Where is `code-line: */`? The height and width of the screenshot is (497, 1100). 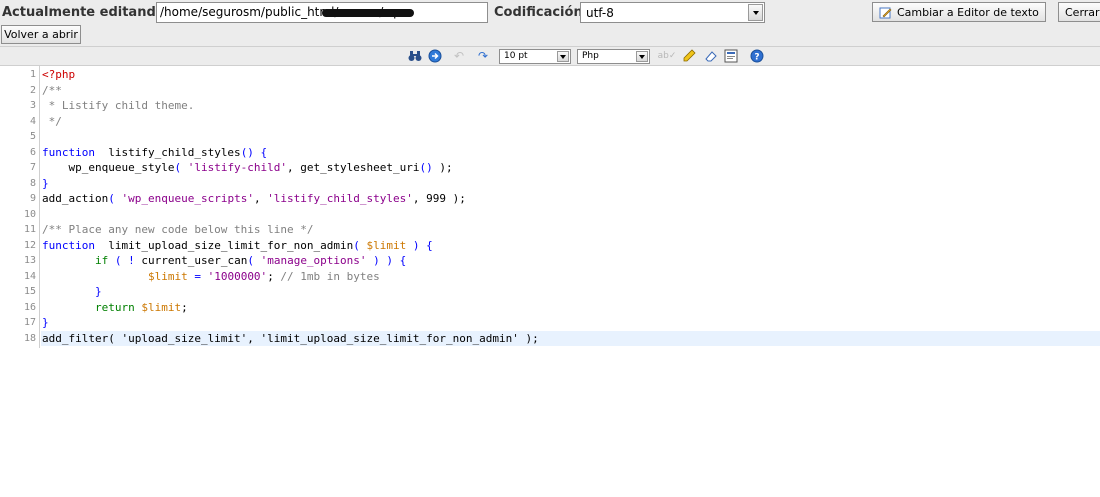
code-line: */ is located at coordinates (52, 122).